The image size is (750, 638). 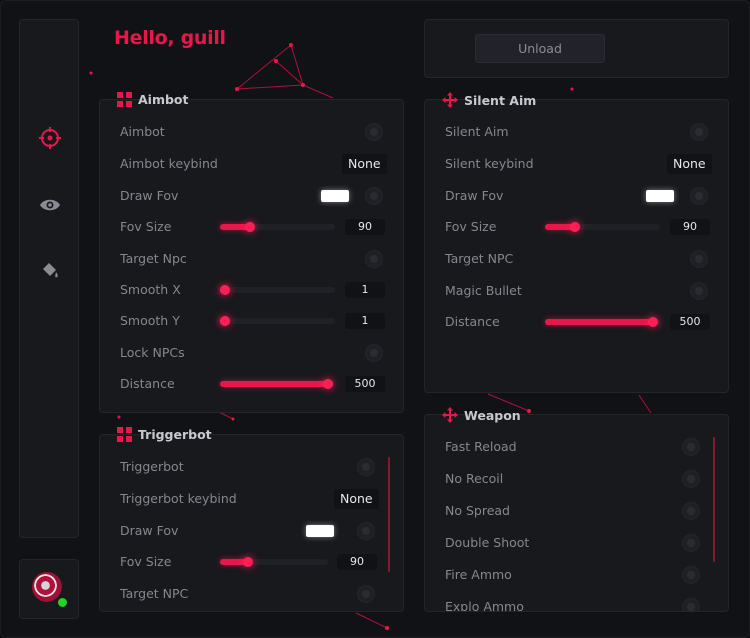 I want to click on smooth-y-value: 1, so click(x=365, y=321).